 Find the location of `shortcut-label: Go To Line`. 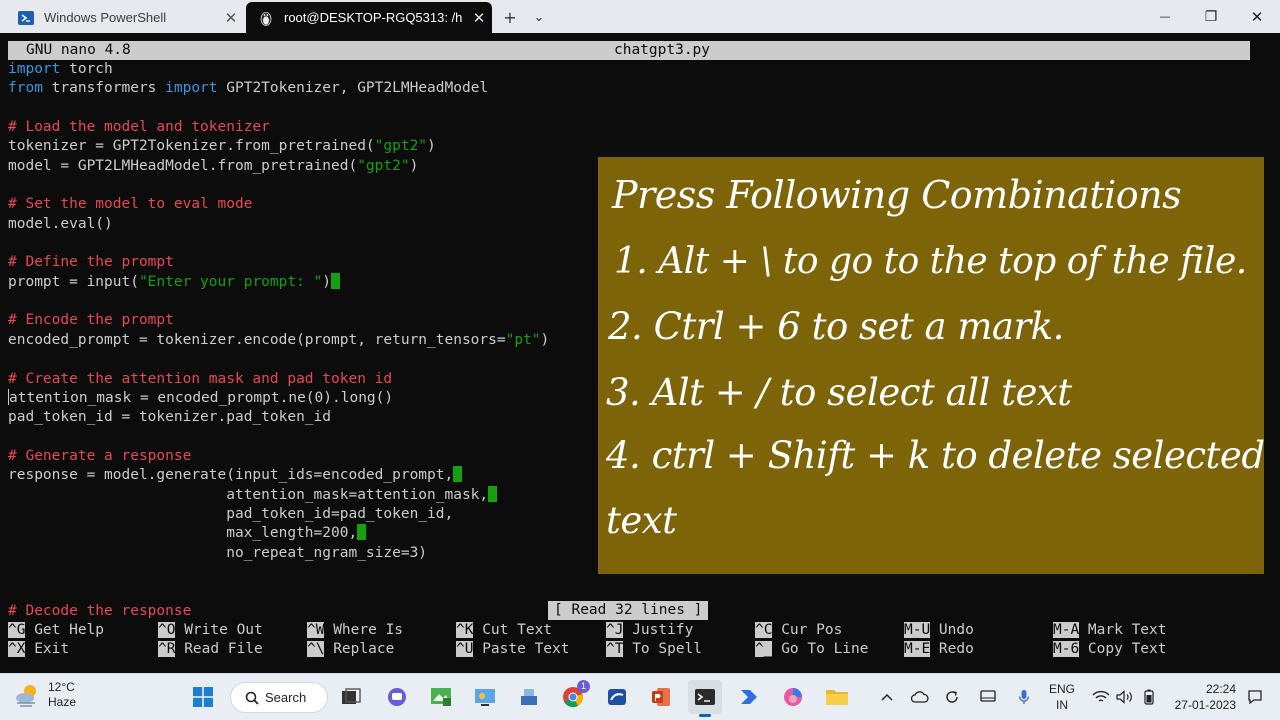

shortcut-label: Go To Line is located at coordinates (820, 649).